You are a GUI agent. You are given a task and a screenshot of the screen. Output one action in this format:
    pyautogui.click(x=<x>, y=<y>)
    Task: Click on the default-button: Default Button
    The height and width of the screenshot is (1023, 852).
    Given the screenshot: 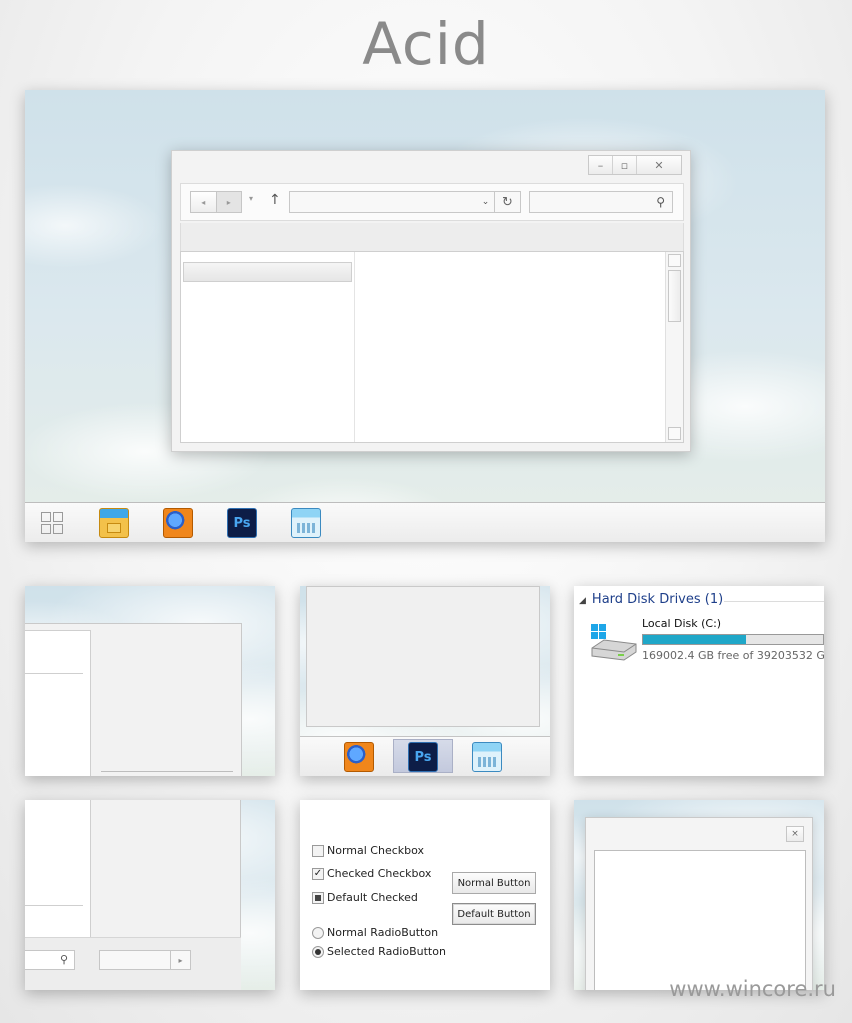 What is the action you would take?
    pyautogui.click(x=494, y=914)
    